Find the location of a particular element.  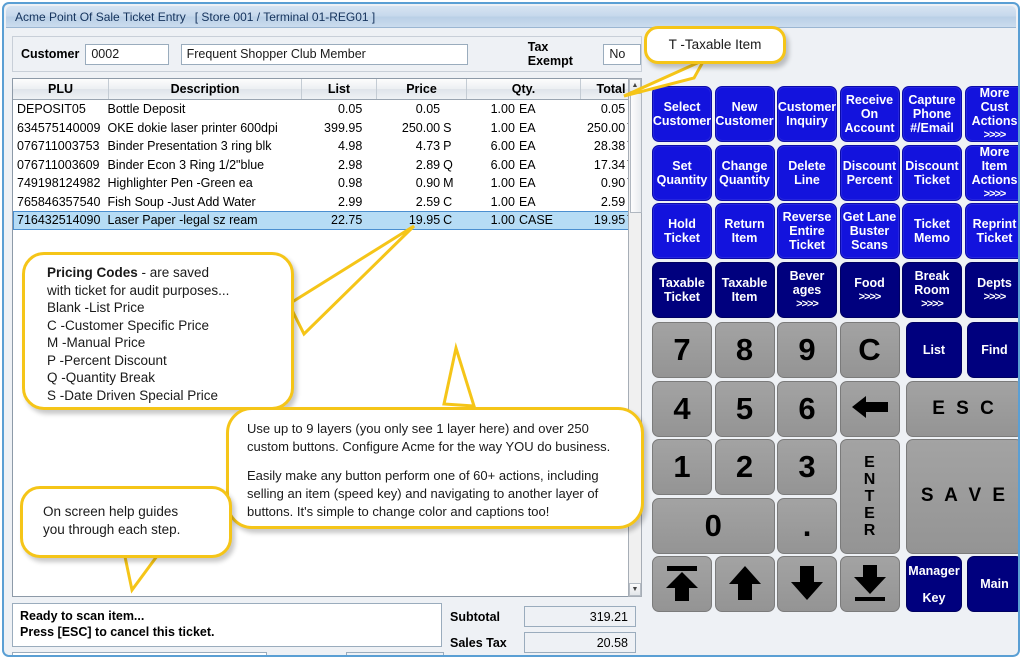

last-page-button is located at coordinates (869, 584).